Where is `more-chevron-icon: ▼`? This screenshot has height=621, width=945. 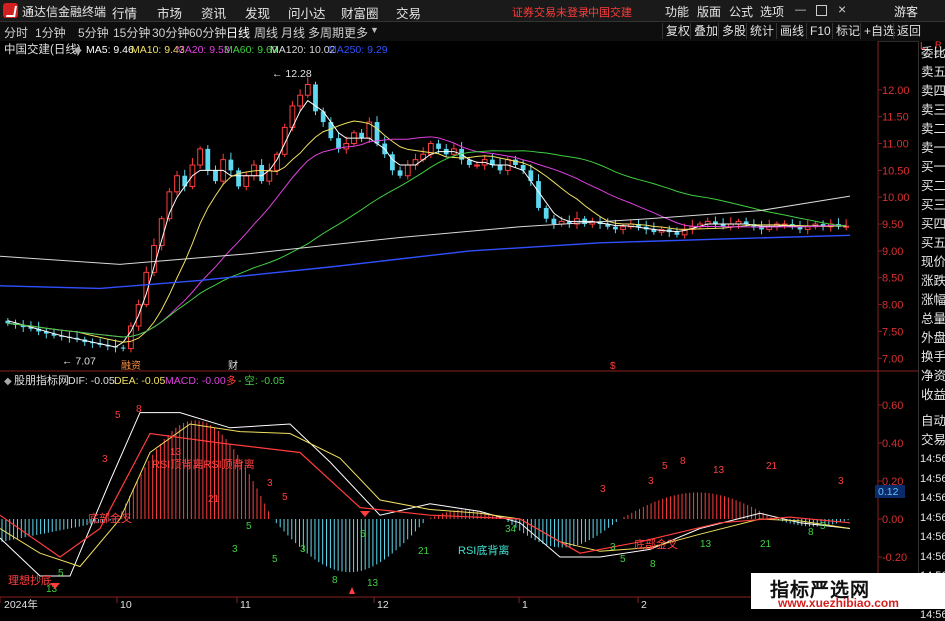
more-chevron-icon: ▼ is located at coordinates (374, 30).